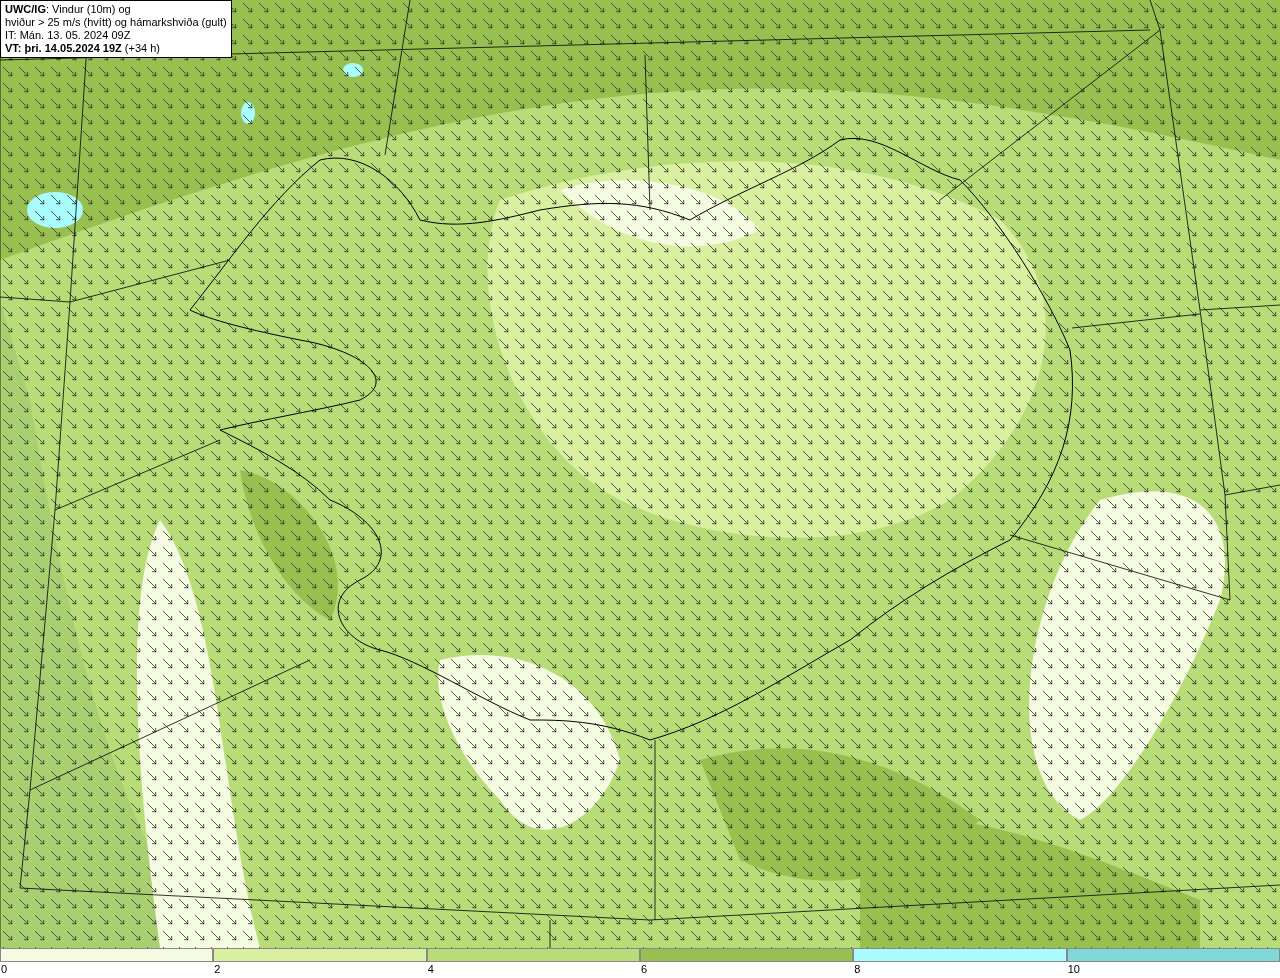 The height and width of the screenshot is (978, 1280). I want to click on legend-text: hviður > 25 m/s (hvítt) og hámarkshviða (gult), so click(116, 22).